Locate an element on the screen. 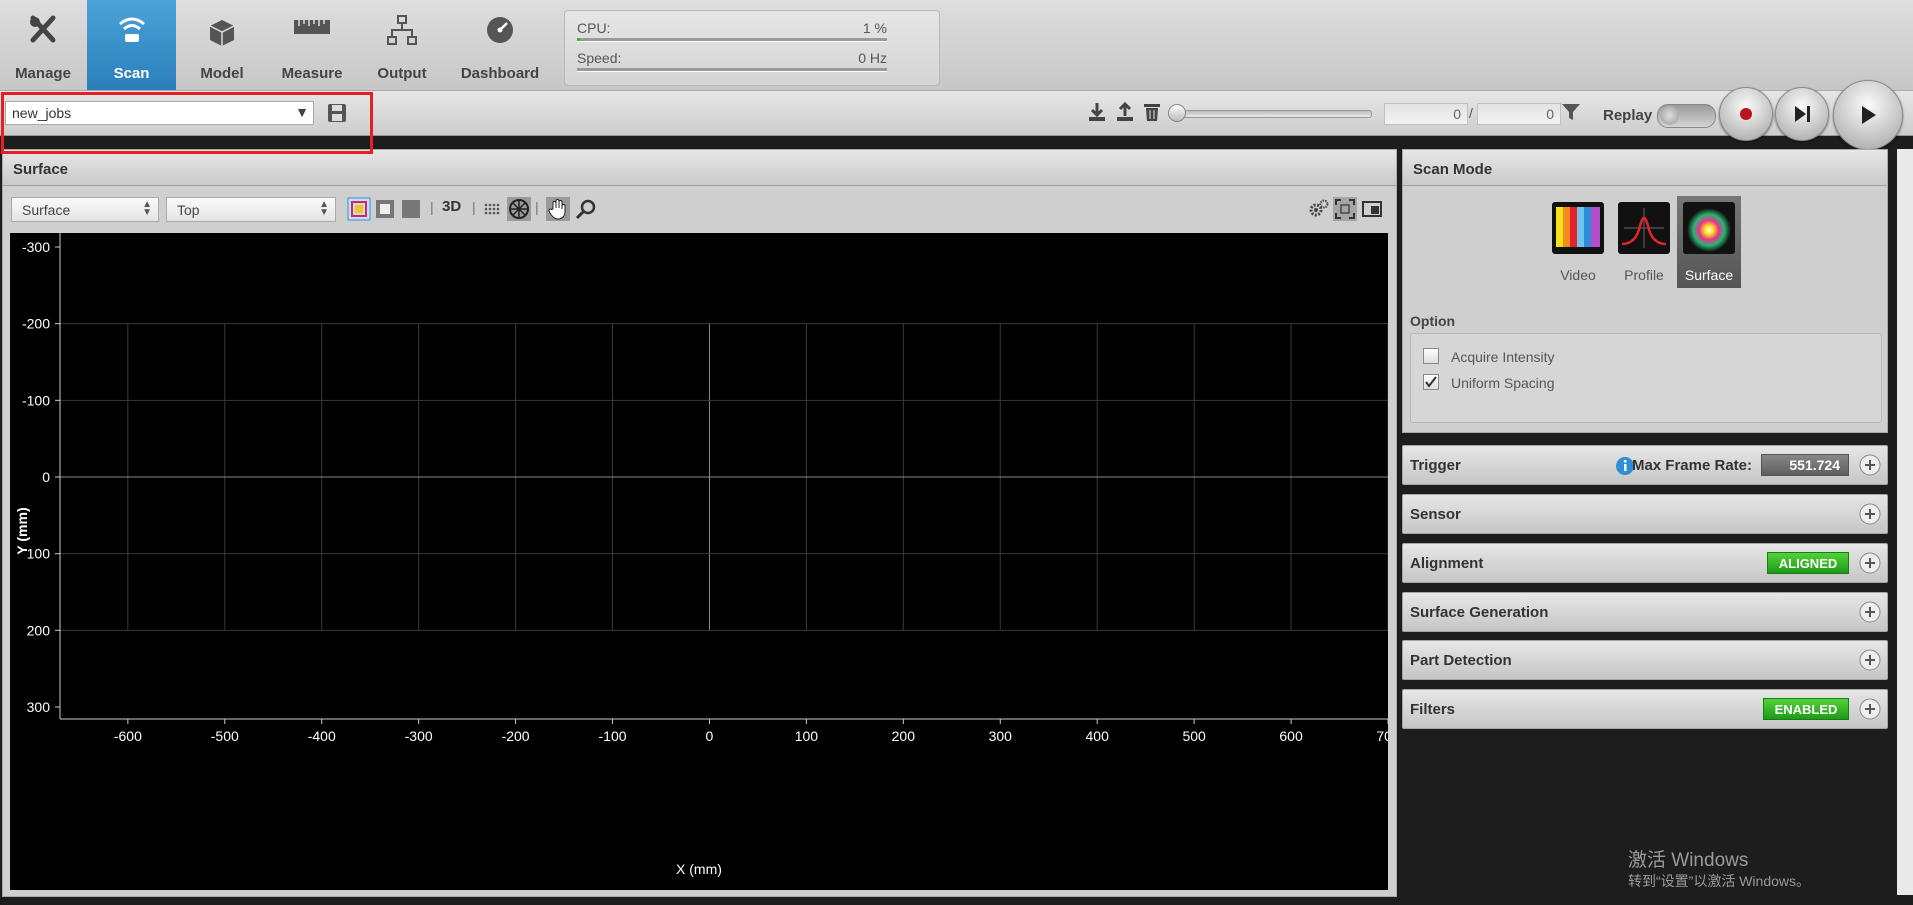 The width and height of the screenshot is (1913, 905). tab-label: Dashboard is located at coordinates (500, 73).